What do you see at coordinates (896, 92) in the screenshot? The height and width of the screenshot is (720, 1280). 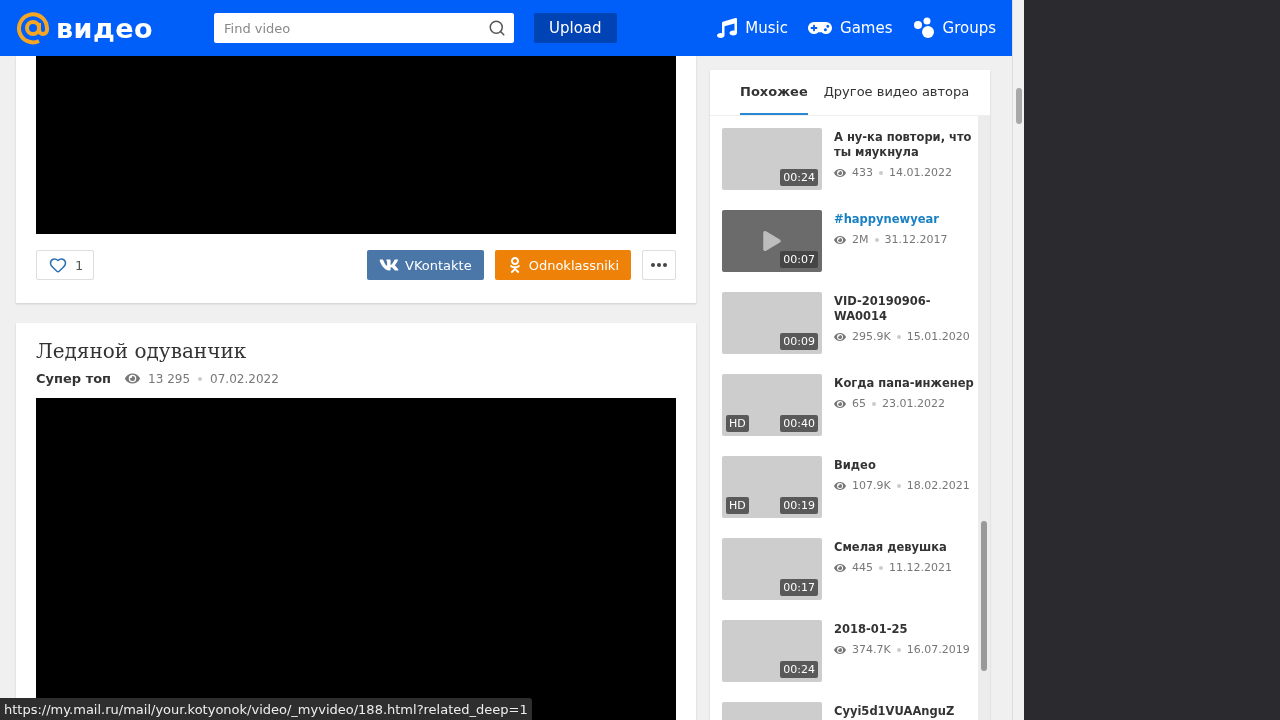 I see `tab: Другое видео автора` at bounding box center [896, 92].